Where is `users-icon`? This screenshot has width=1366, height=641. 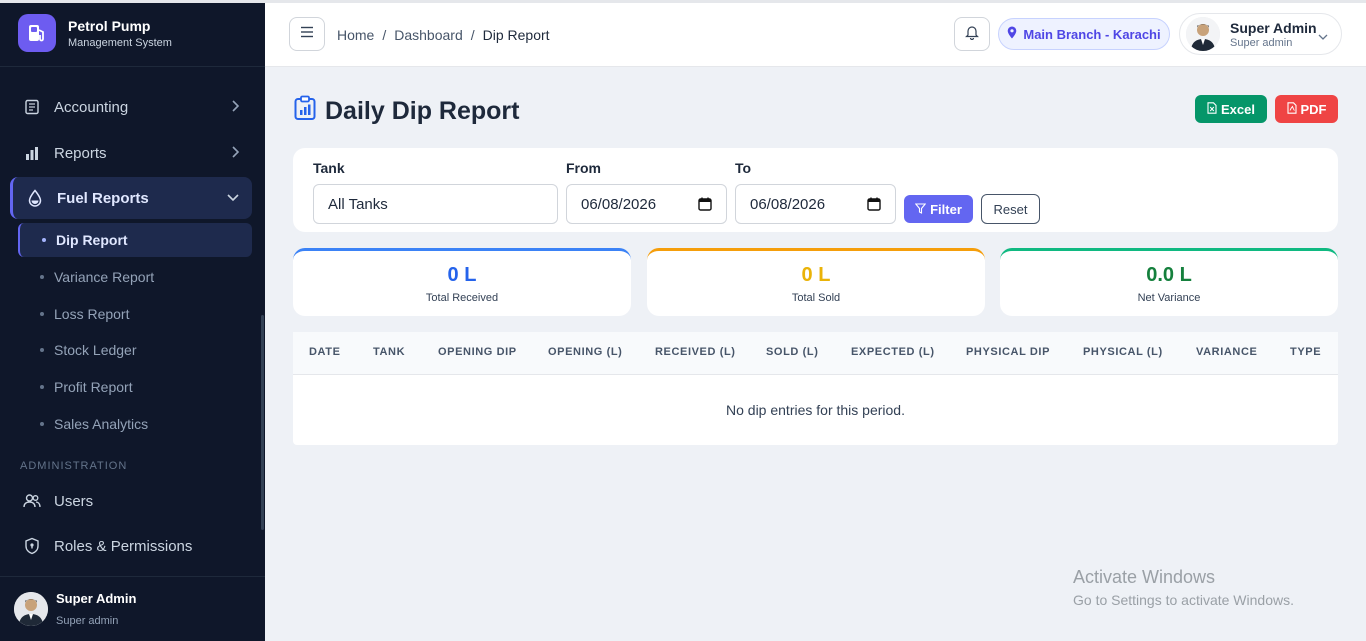 users-icon is located at coordinates (32, 501).